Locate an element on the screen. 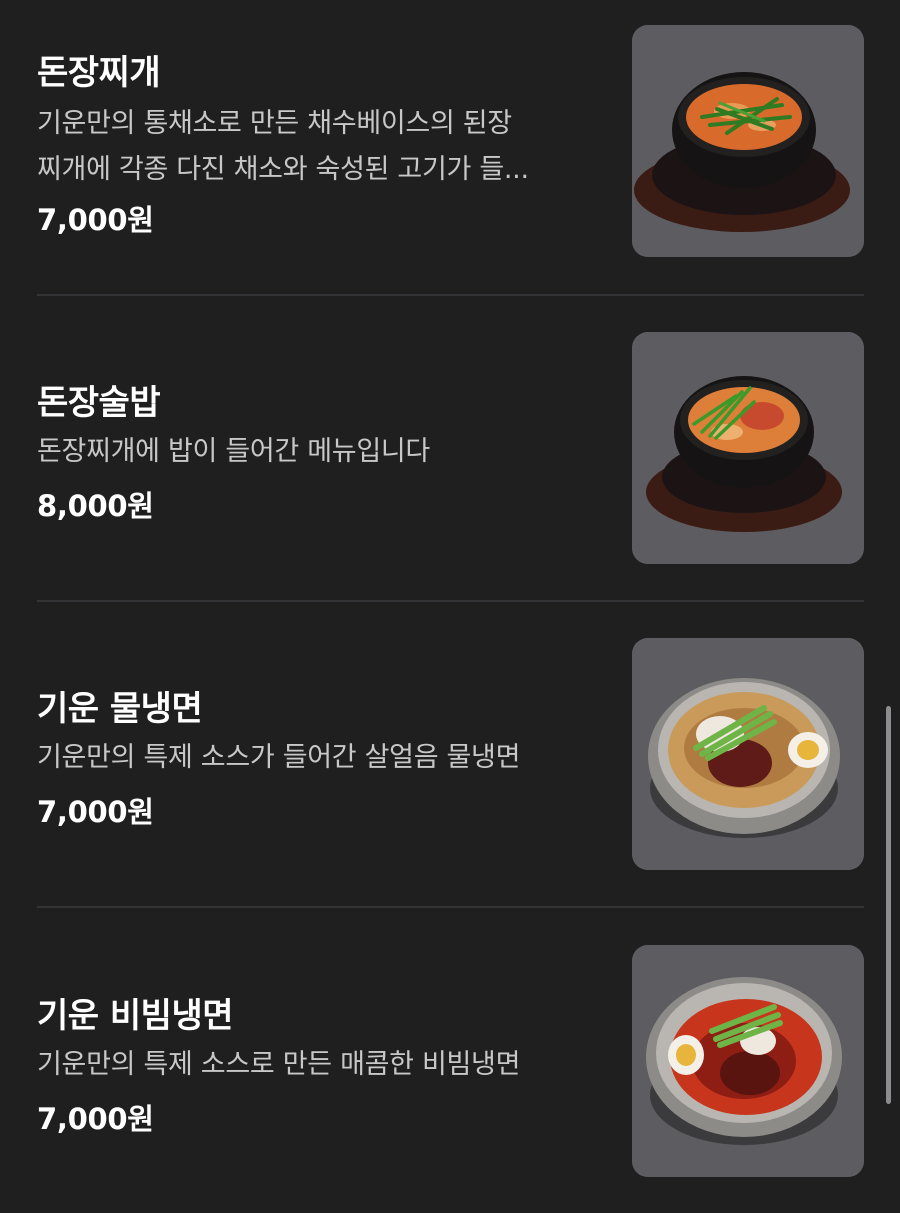  menu-item-info: 기운 비빔냉면 기운만의 특제 소스로 만든 매콤한 비빔냉면 7,000원 is located at coordinates (319, 1061).